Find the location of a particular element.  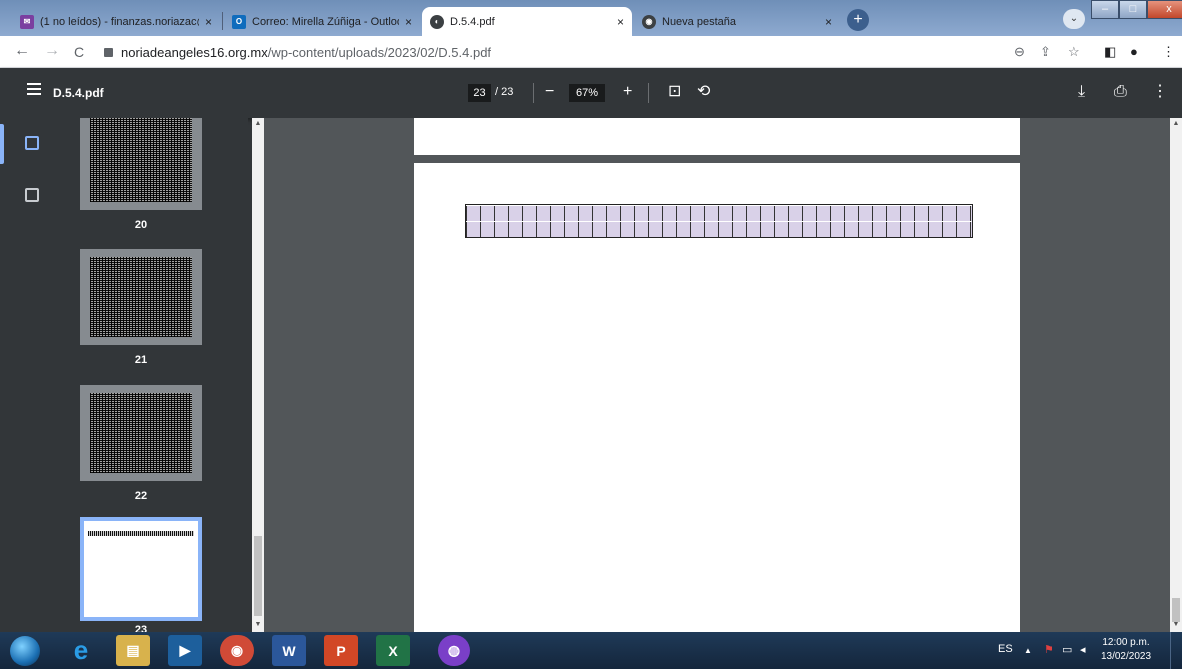

thumbnails-icon is located at coordinates (32, 143).